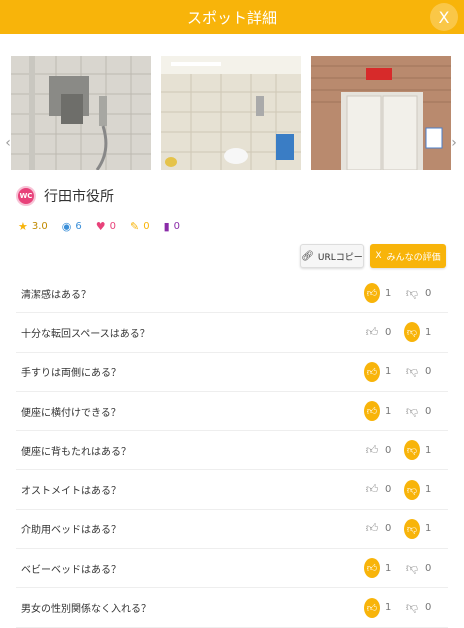 Image resolution: width=464 pixels, height=628 pixels. What do you see at coordinates (232, 569) in the screenshot?
I see `question-row: ベビーベッドはある？ 👍︎ 1 👎︎ 0` at bounding box center [232, 569].